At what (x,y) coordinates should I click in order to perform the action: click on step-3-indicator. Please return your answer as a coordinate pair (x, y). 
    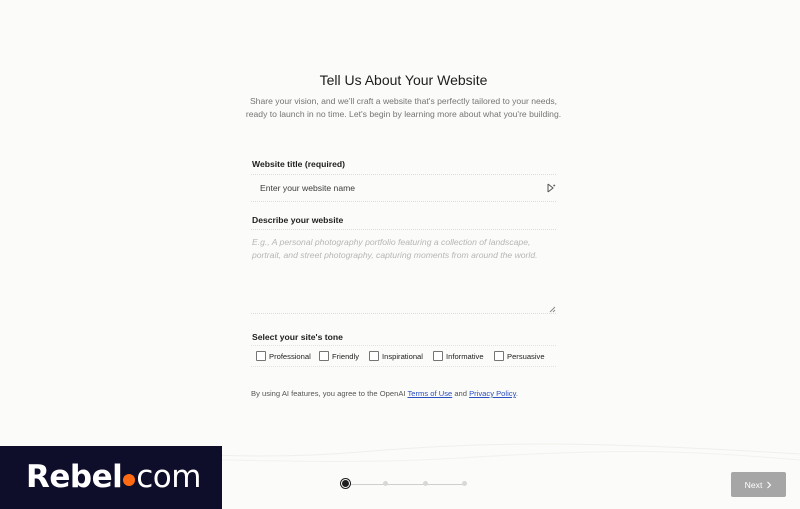
    Looking at the image, I should click on (425, 483).